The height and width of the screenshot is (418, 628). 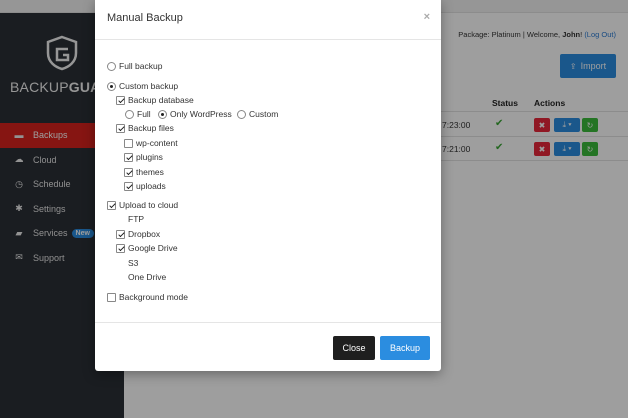 I want to click on cloud-s3-checkbox: S3, so click(x=127, y=263).